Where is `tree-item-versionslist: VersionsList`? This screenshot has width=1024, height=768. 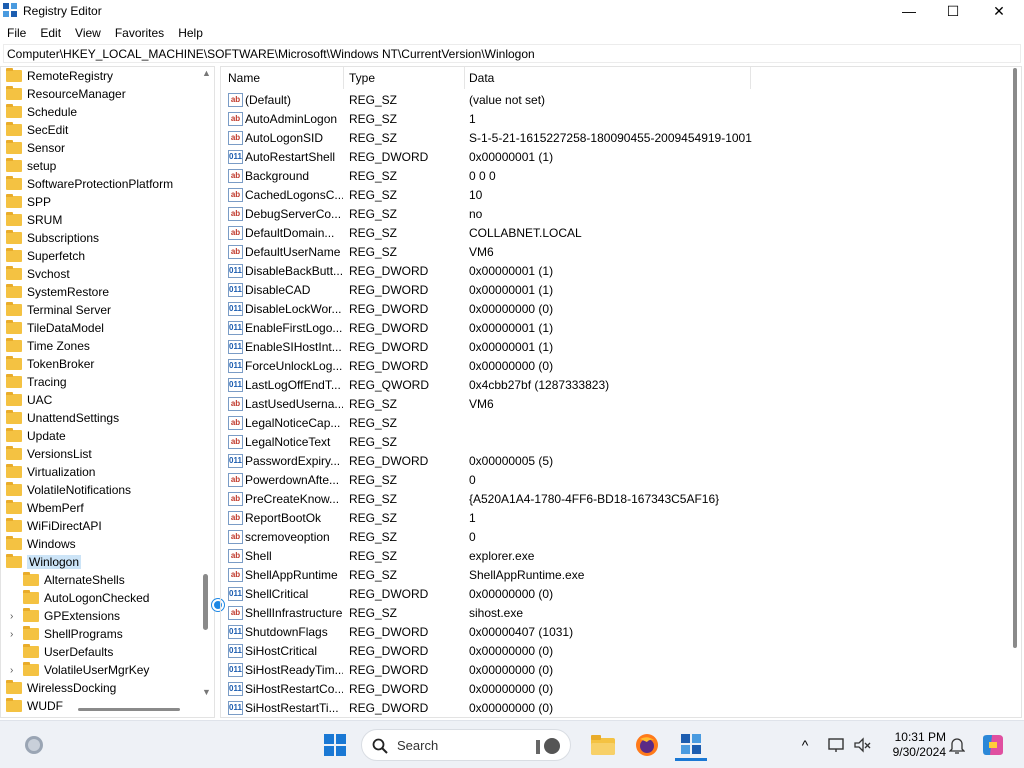 tree-item-versionslist: VersionsList is located at coordinates (49, 454).